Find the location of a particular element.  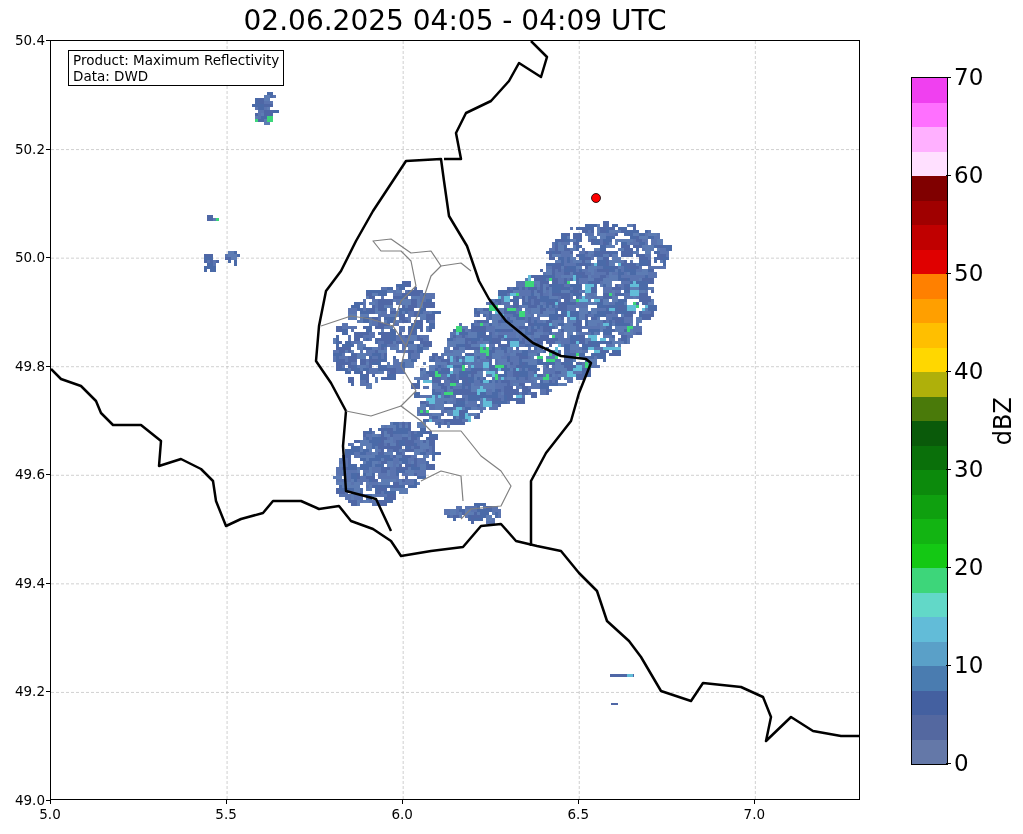

colorbar-tick-label: 20 is located at coordinates (969, 567).